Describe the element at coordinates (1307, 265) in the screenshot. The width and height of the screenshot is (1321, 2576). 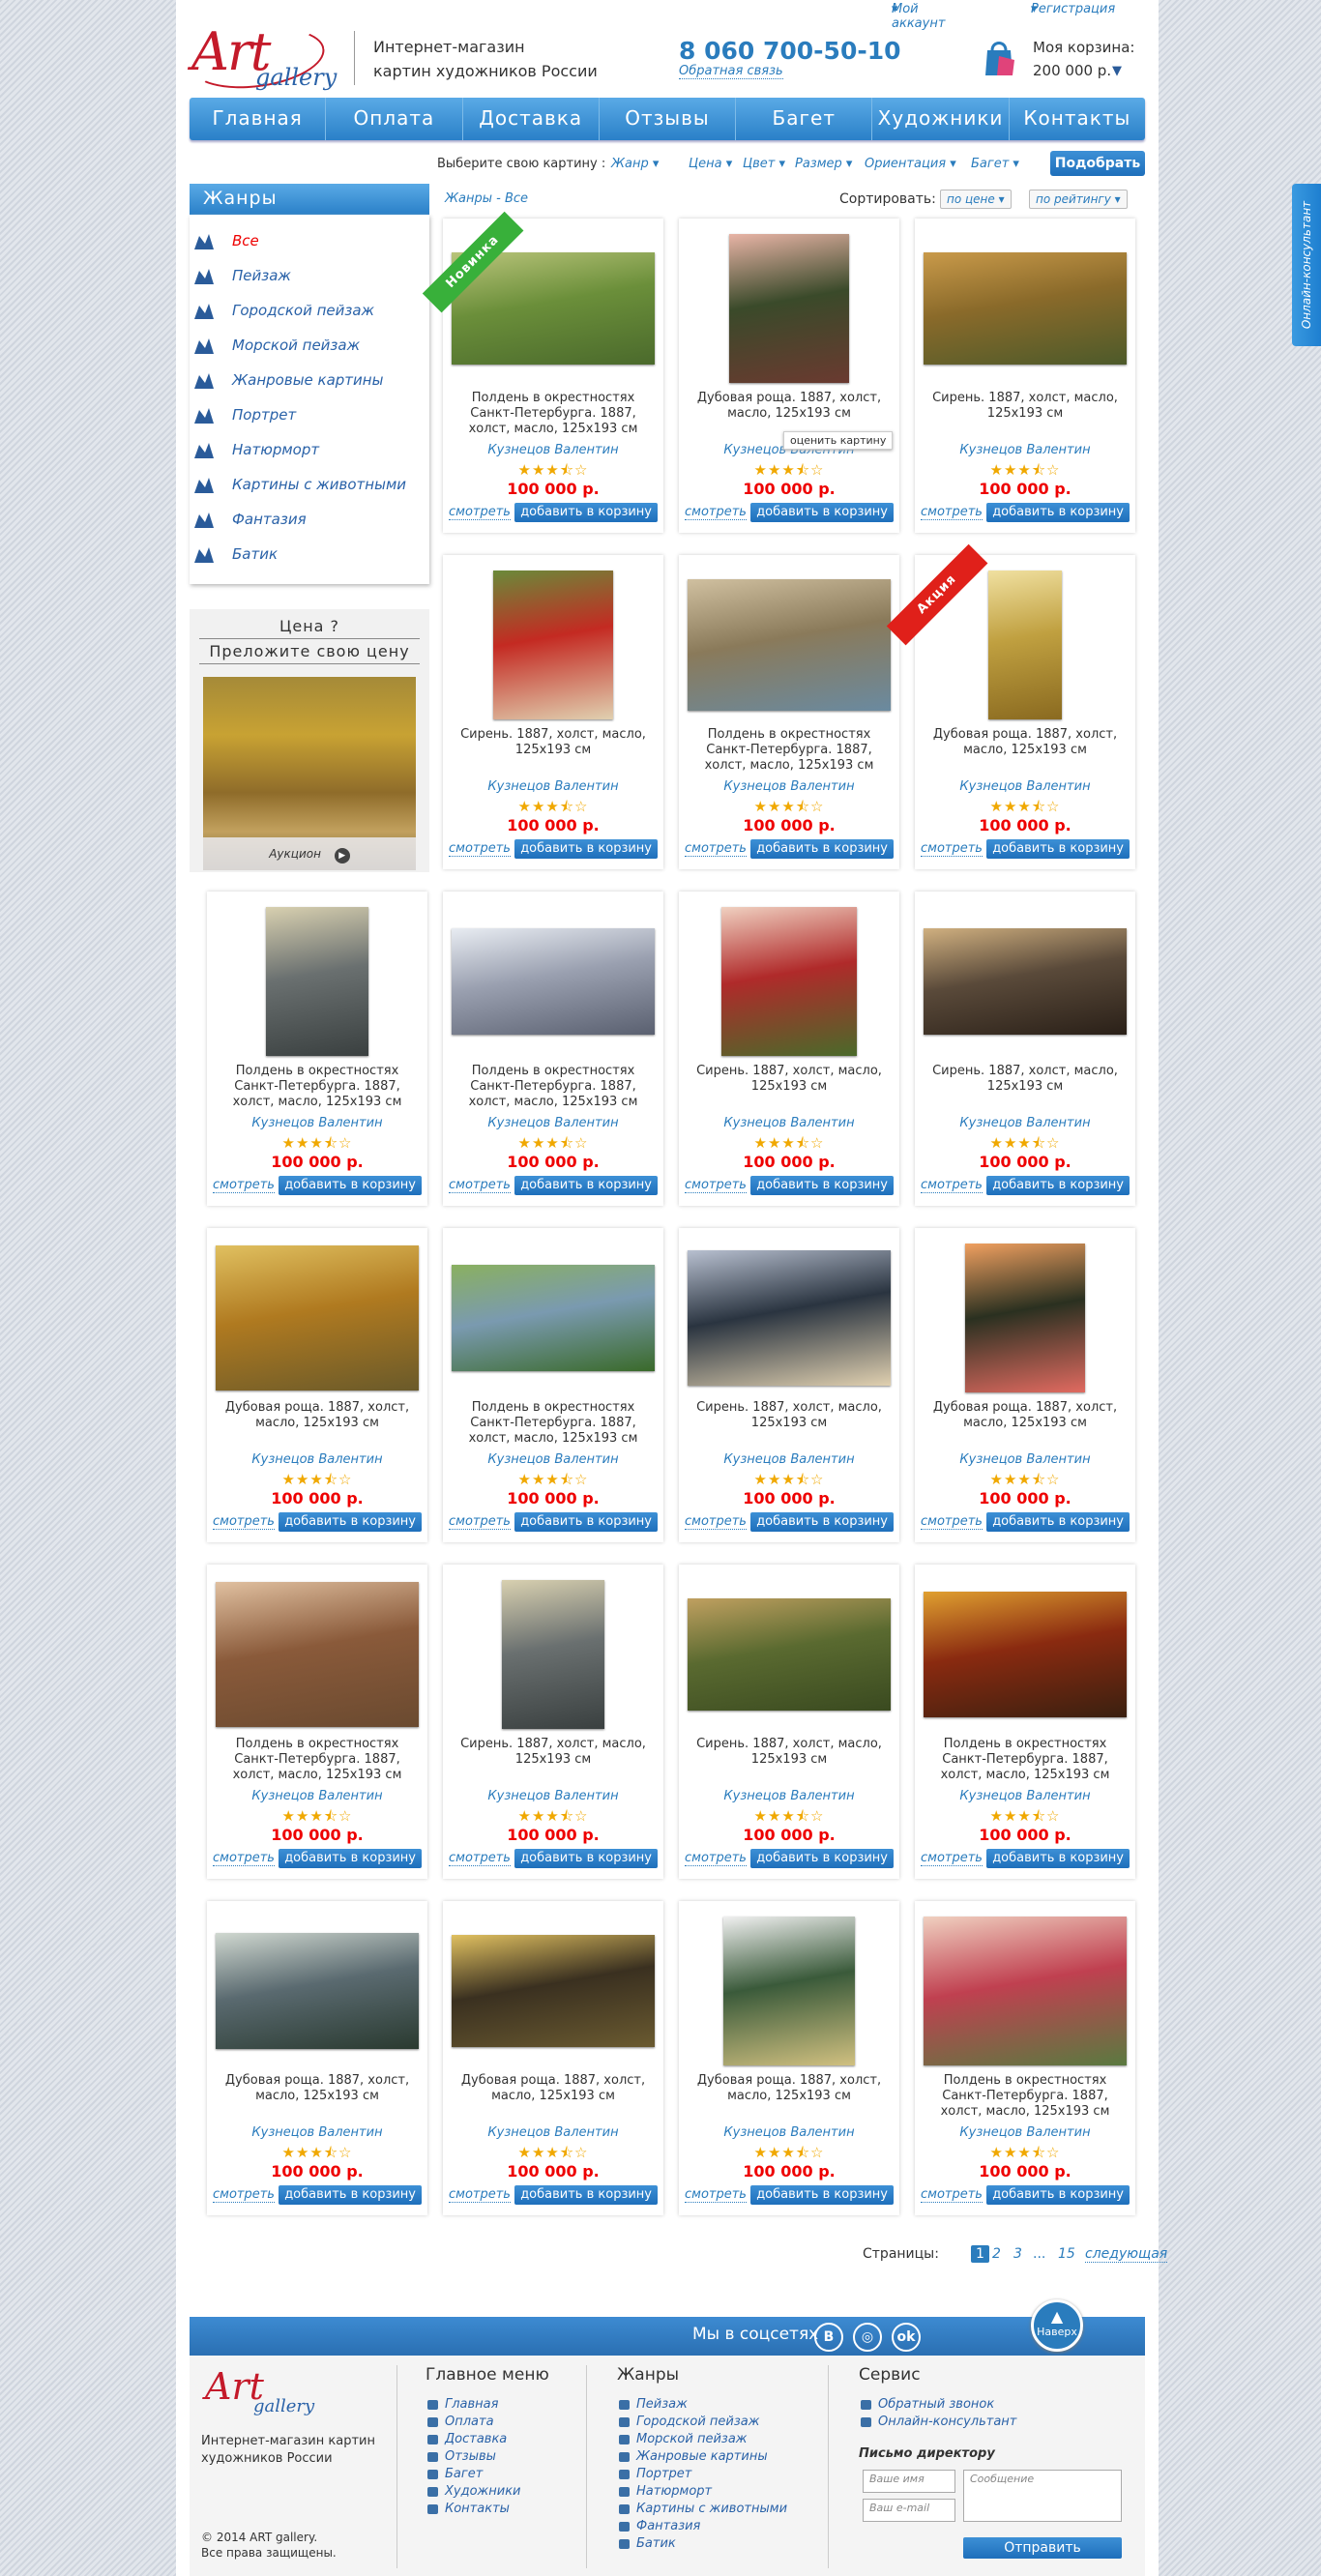
I see `online-consultant-tab: Онлайн-консультант` at that location.